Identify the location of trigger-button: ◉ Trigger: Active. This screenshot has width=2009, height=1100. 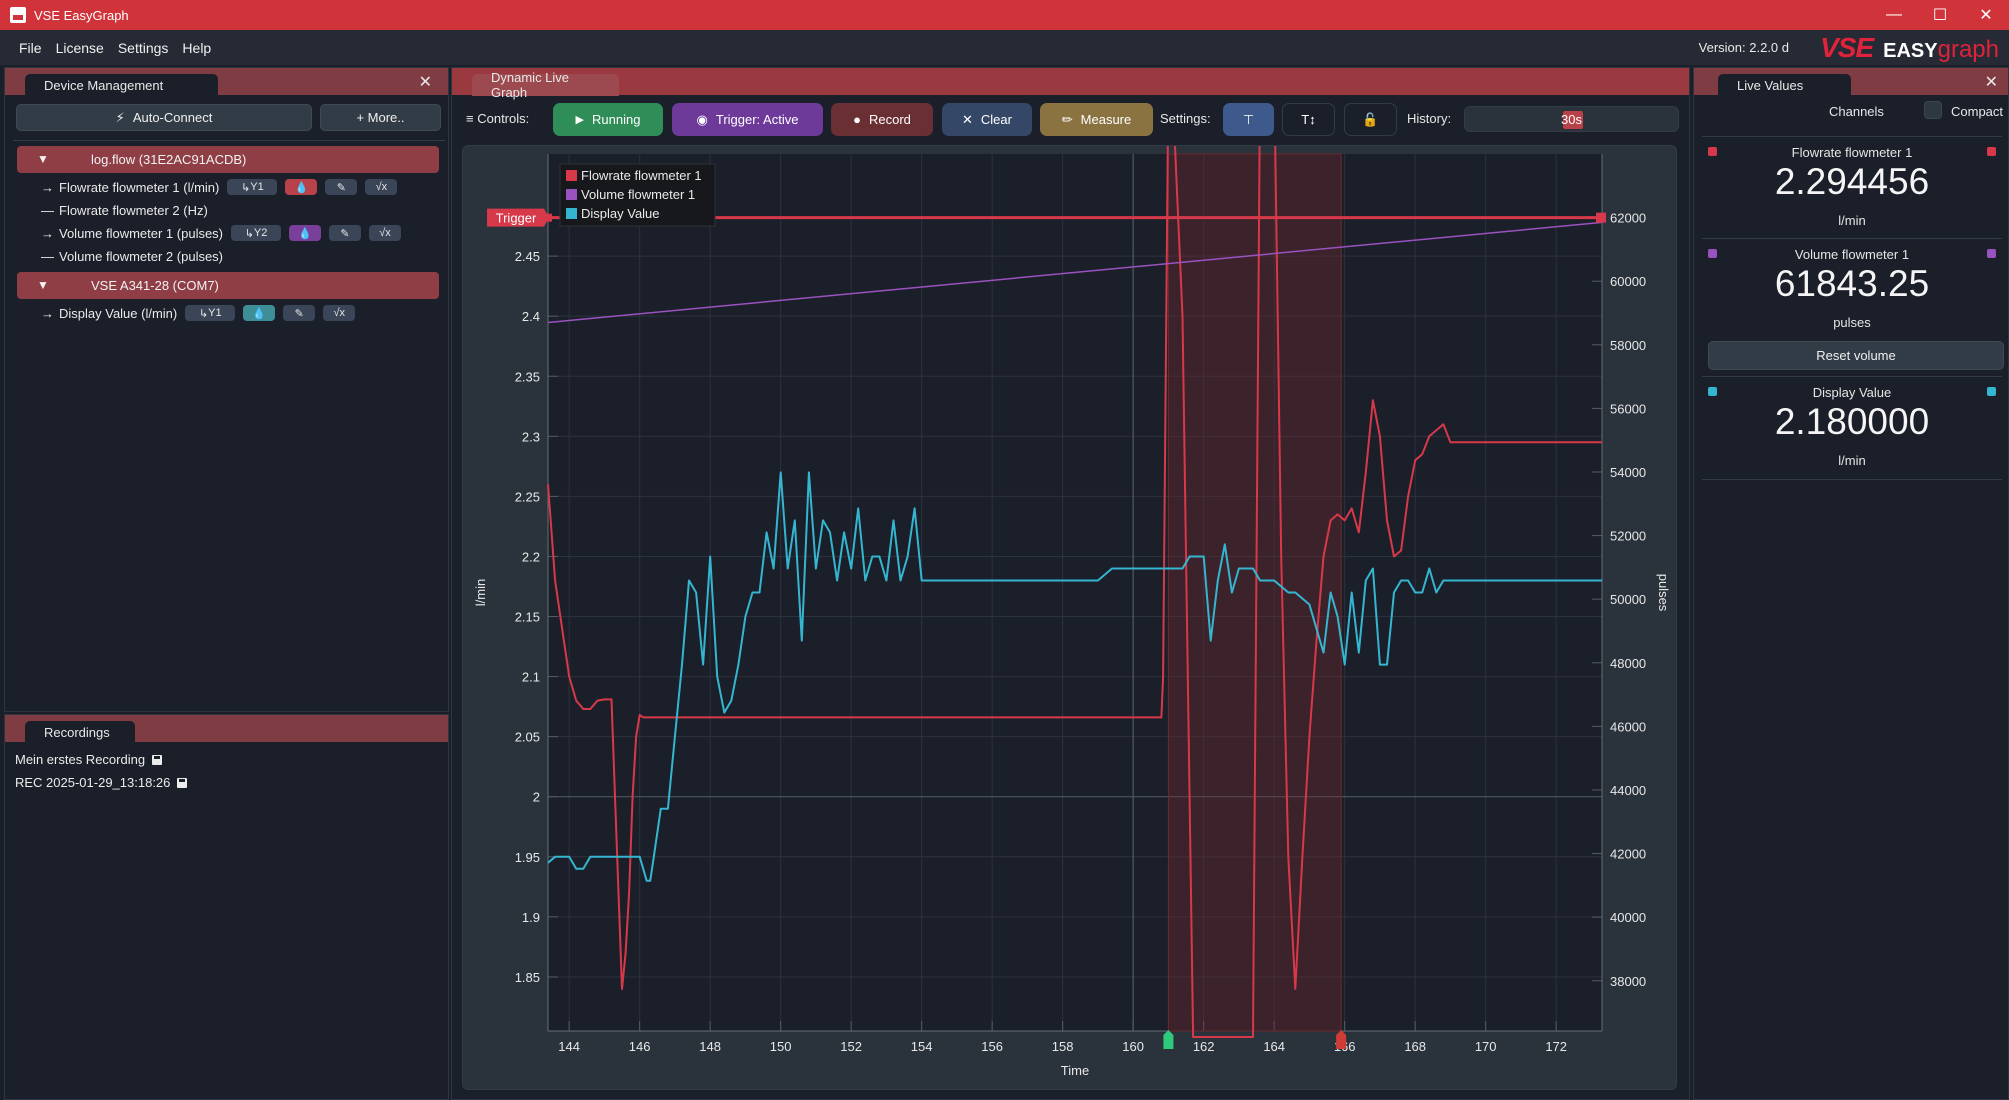
(747, 119).